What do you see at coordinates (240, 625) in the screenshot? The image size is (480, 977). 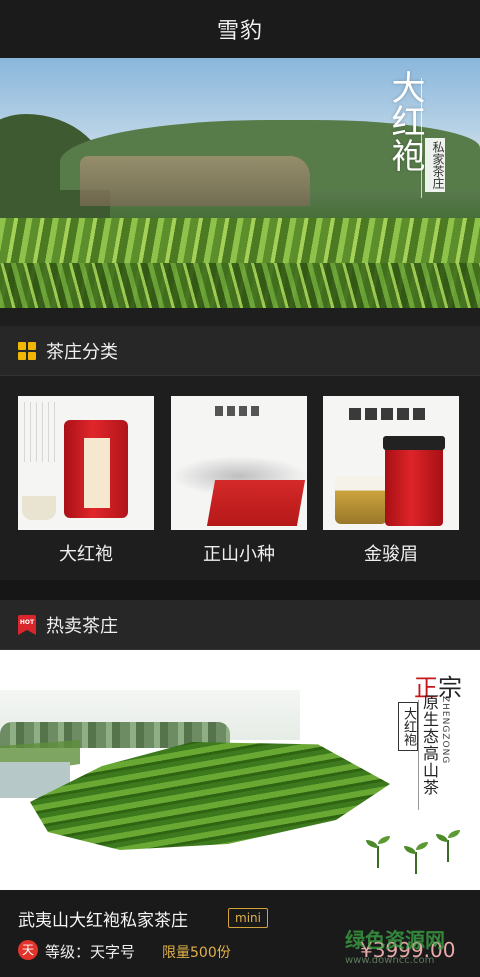 I see `hot-section-header: HOT 热卖茶庄` at bounding box center [240, 625].